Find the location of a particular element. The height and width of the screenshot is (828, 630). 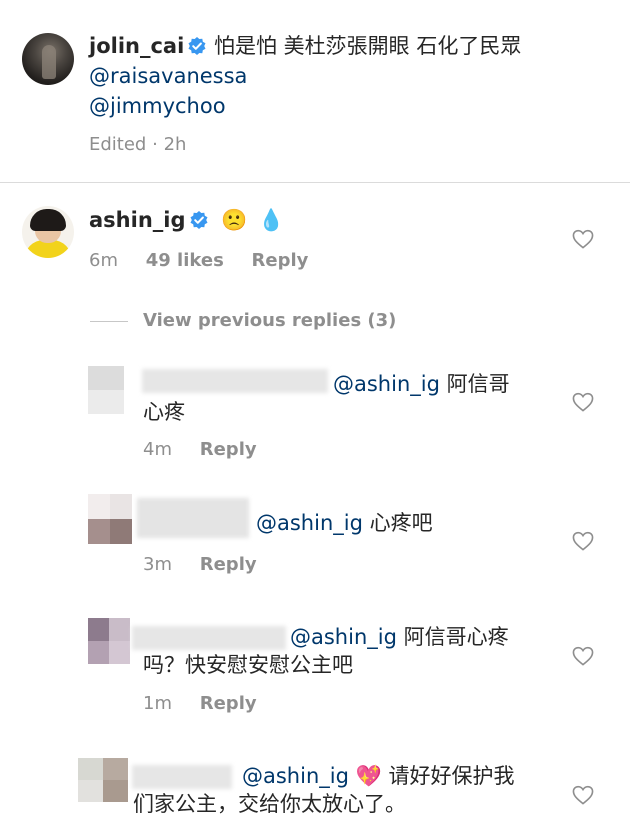

caption-text: 怕是怕 美杜莎張開眼 石化了民眾 is located at coordinates (367, 46).